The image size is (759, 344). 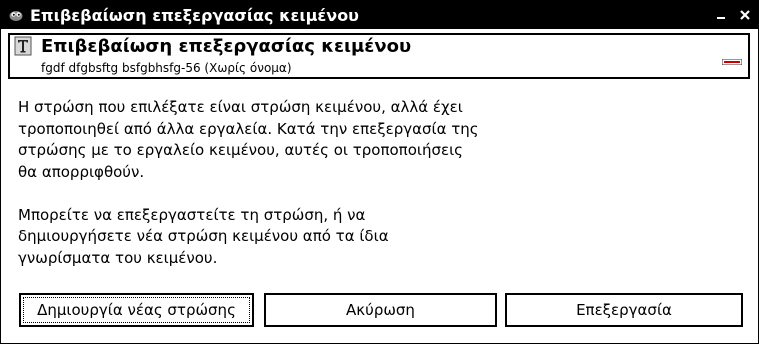 What do you see at coordinates (721, 15) in the screenshot?
I see `minimize-icon` at bounding box center [721, 15].